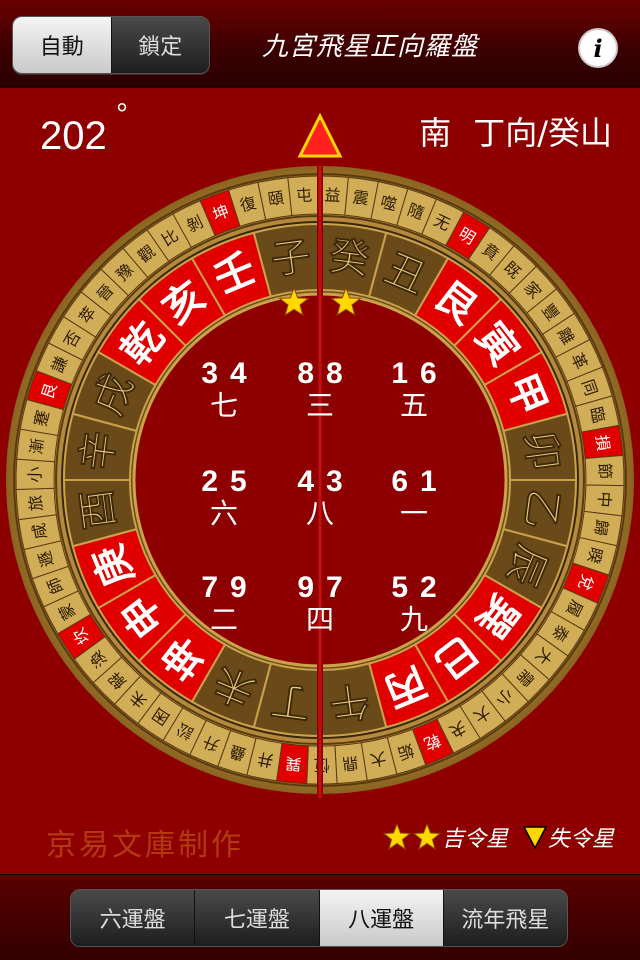 This screenshot has height=960, width=640. What do you see at coordinates (413, 405) in the screenshot?
I see `period-star: 五` at bounding box center [413, 405].